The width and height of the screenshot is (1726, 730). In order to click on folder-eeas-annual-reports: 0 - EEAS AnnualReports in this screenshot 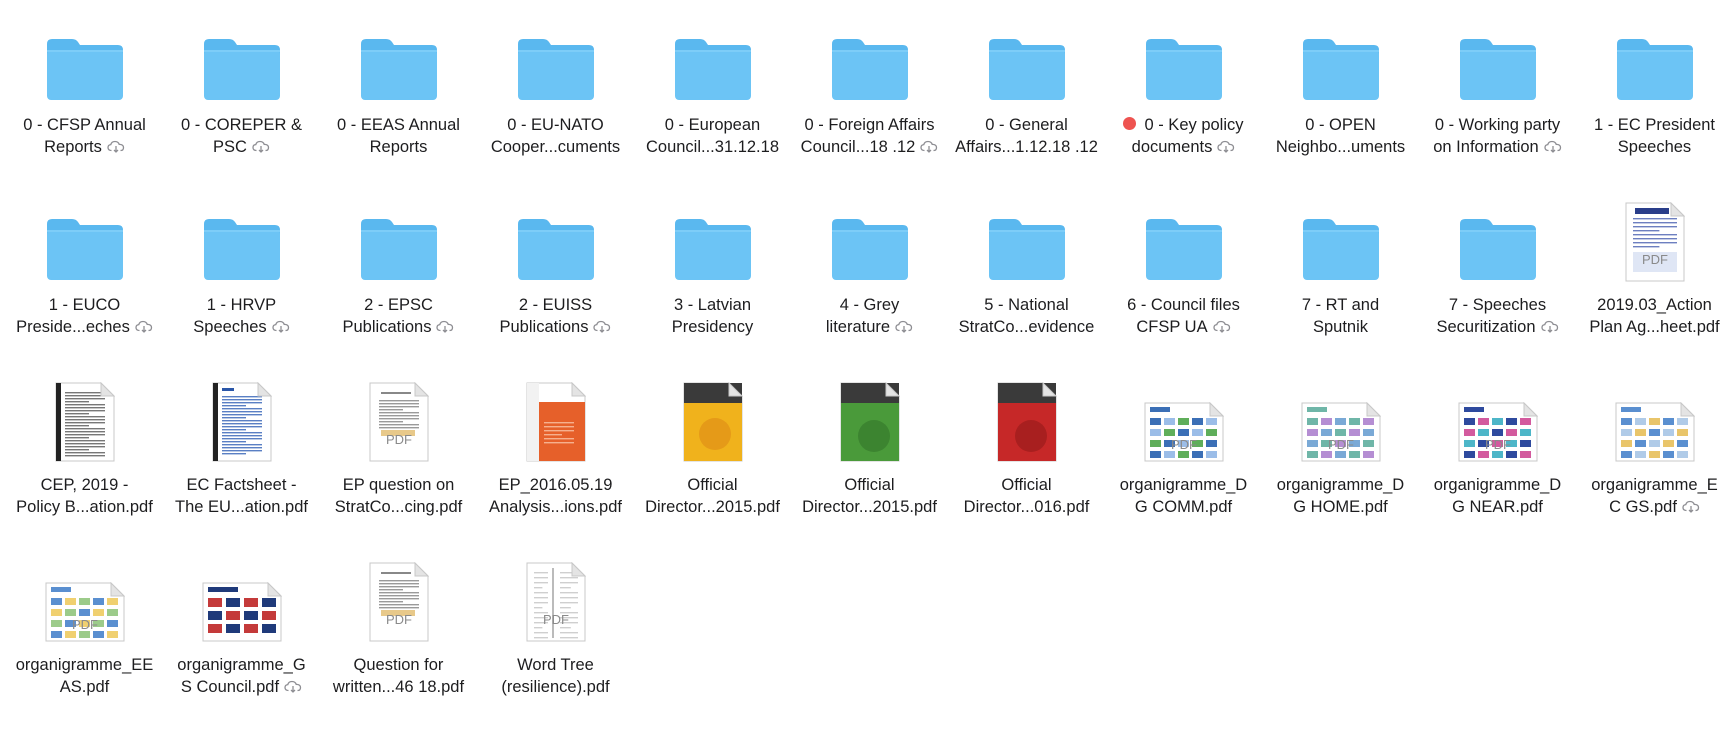, I will do `click(398, 100)`.